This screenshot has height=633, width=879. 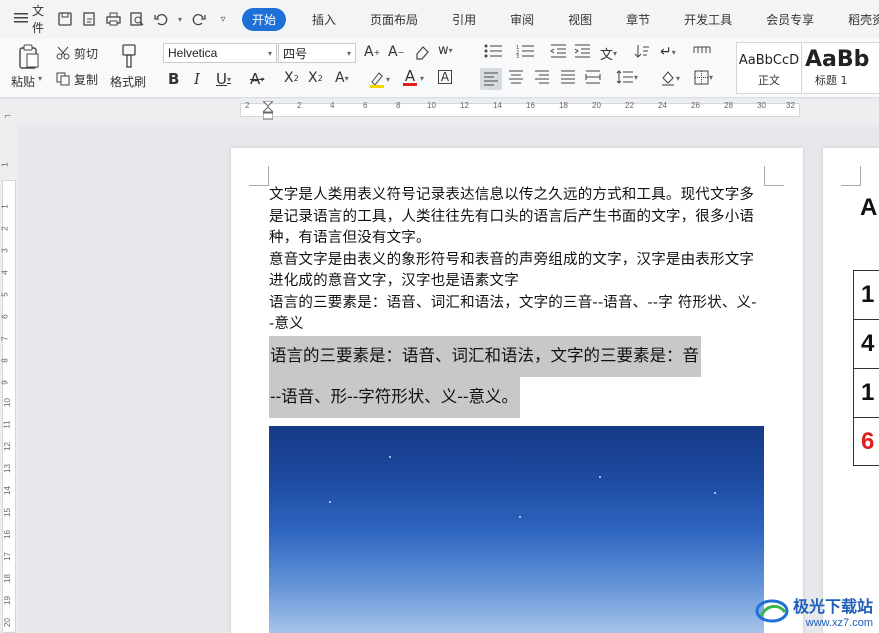 What do you see at coordinates (197, 79) in the screenshot?
I see `italic-icon: I` at bounding box center [197, 79].